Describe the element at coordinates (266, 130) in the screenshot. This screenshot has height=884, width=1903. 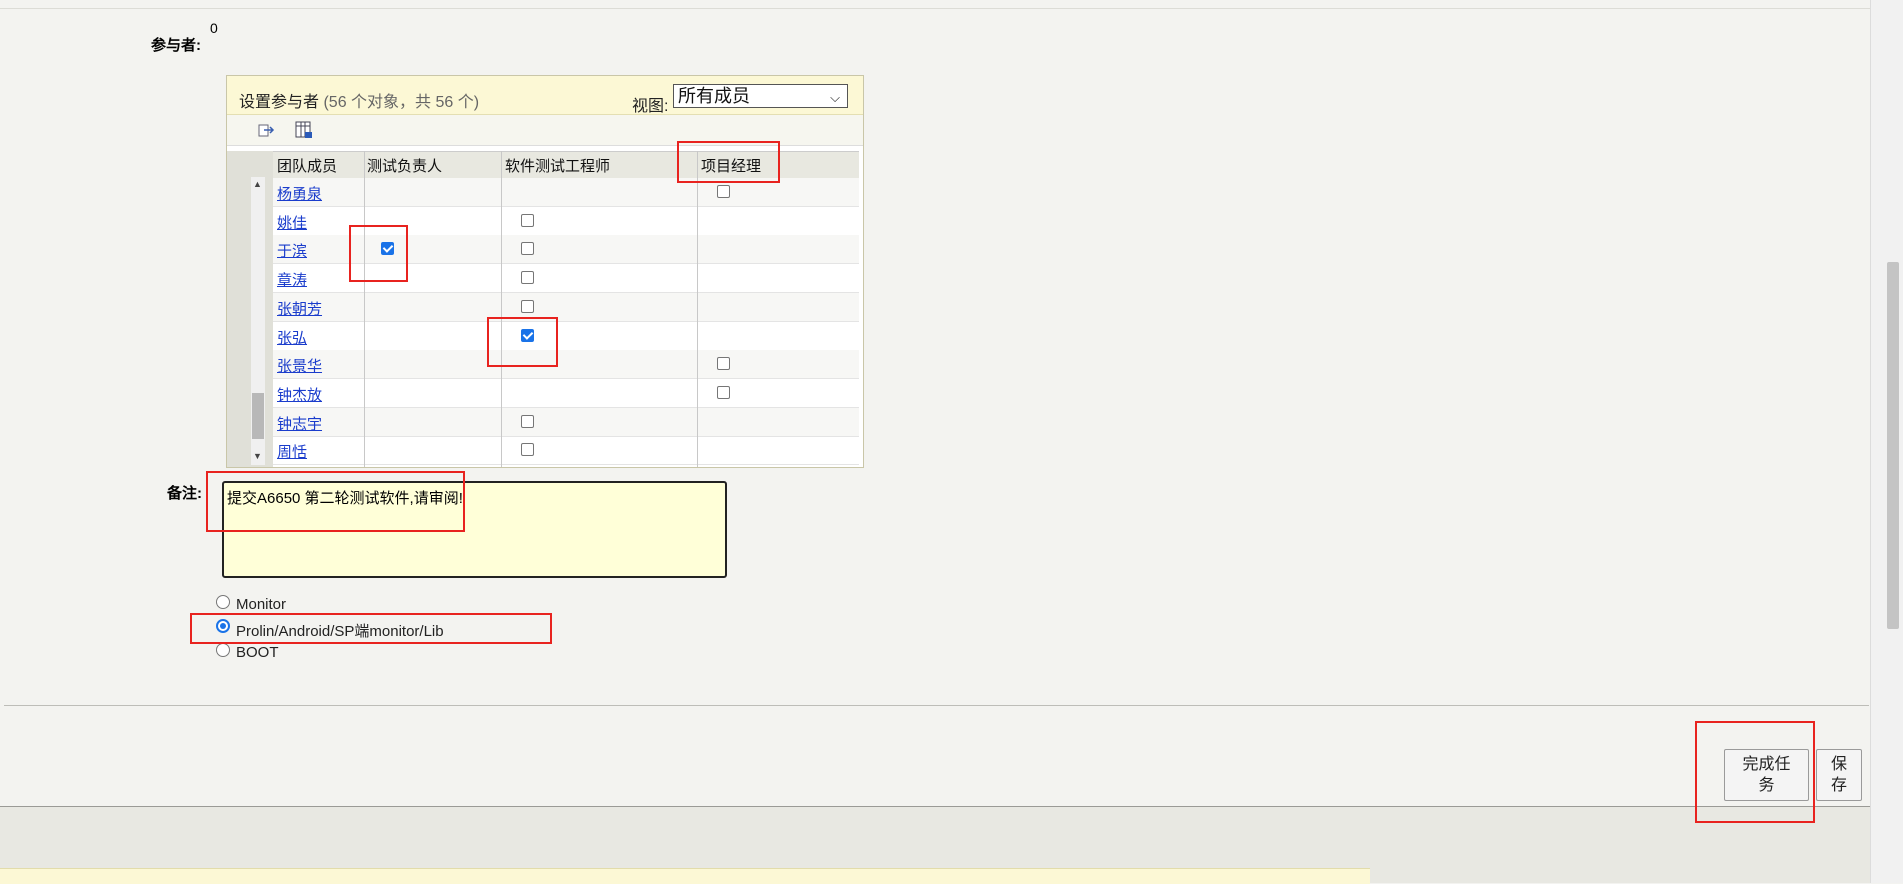
I see `export-icon` at that location.